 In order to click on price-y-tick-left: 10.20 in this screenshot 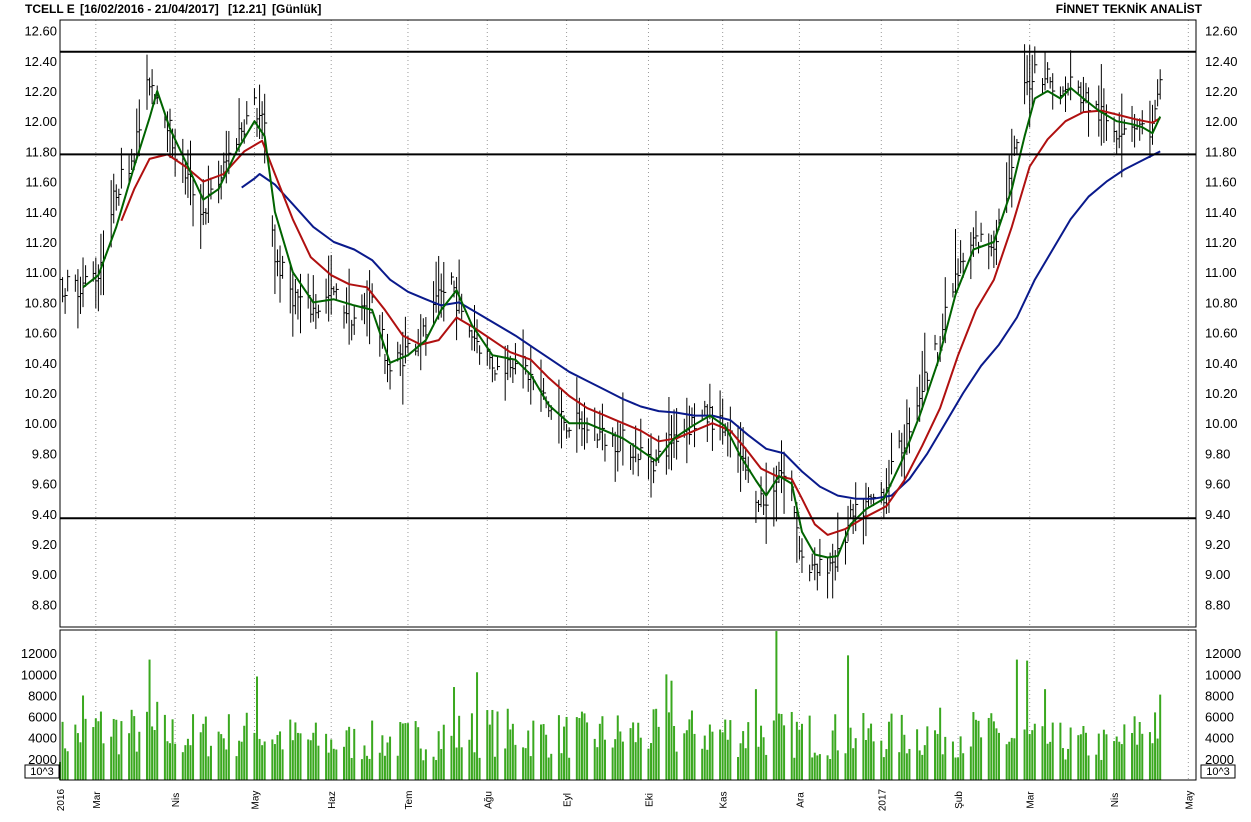, I will do `click(40, 393)`.